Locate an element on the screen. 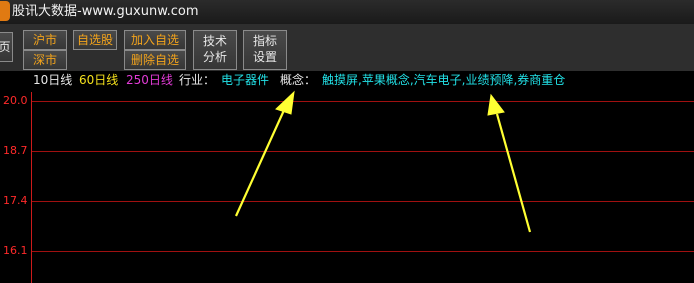  arrow-to-concept is located at coordinates (509, 163).